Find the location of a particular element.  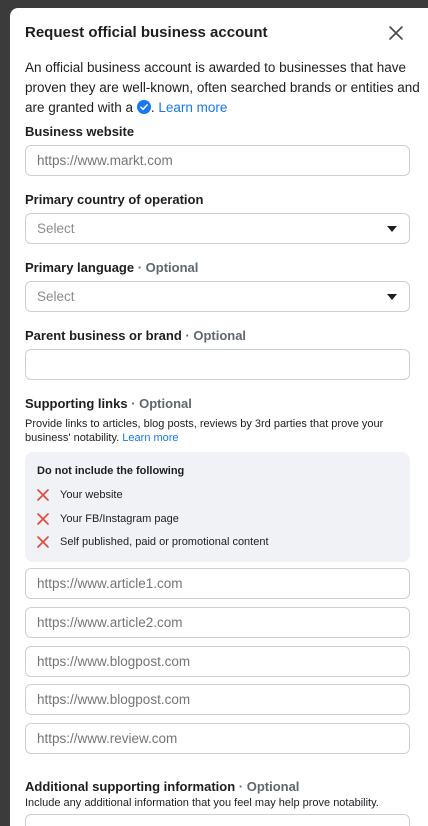

primary-country-select: Select is located at coordinates (217, 228).